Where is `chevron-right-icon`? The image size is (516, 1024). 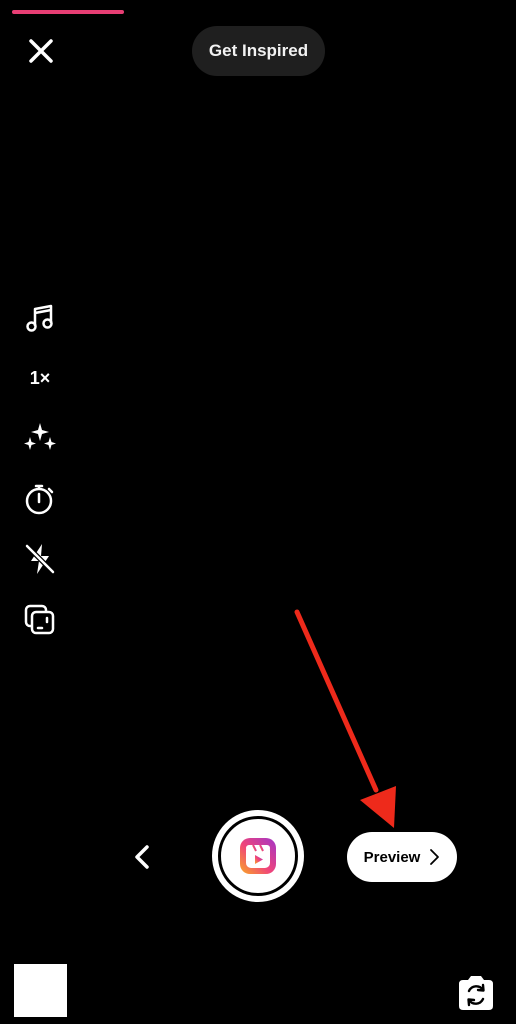 chevron-right-icon is located at coordinates (435, 857).